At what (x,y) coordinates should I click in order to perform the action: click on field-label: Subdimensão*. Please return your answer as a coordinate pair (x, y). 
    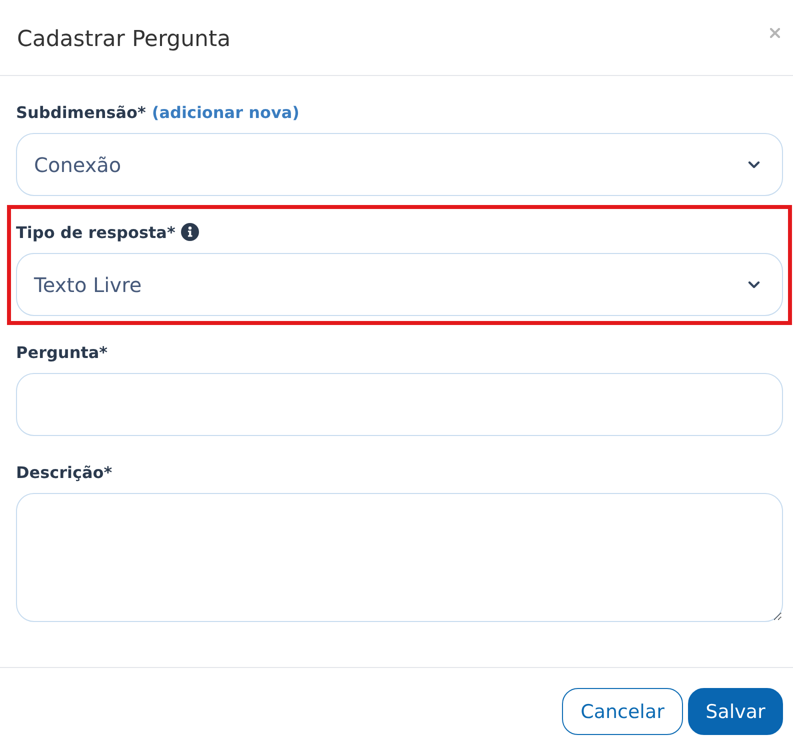
    Looking at the image, I should click on (81, 112).